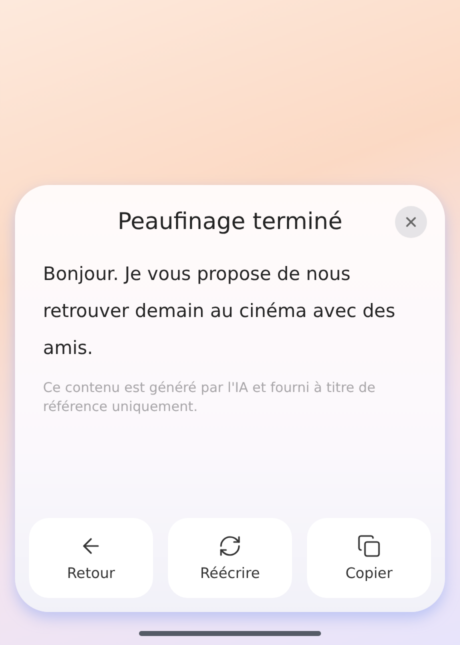 The image size is (460, 645). What do you see at coordinates (209, 398) in the screenshot?
I see `disclaimer-text: Ce contenu est généré par l'IA et fourni à titre de référence uniquement.` at bounding box center [209, 398].